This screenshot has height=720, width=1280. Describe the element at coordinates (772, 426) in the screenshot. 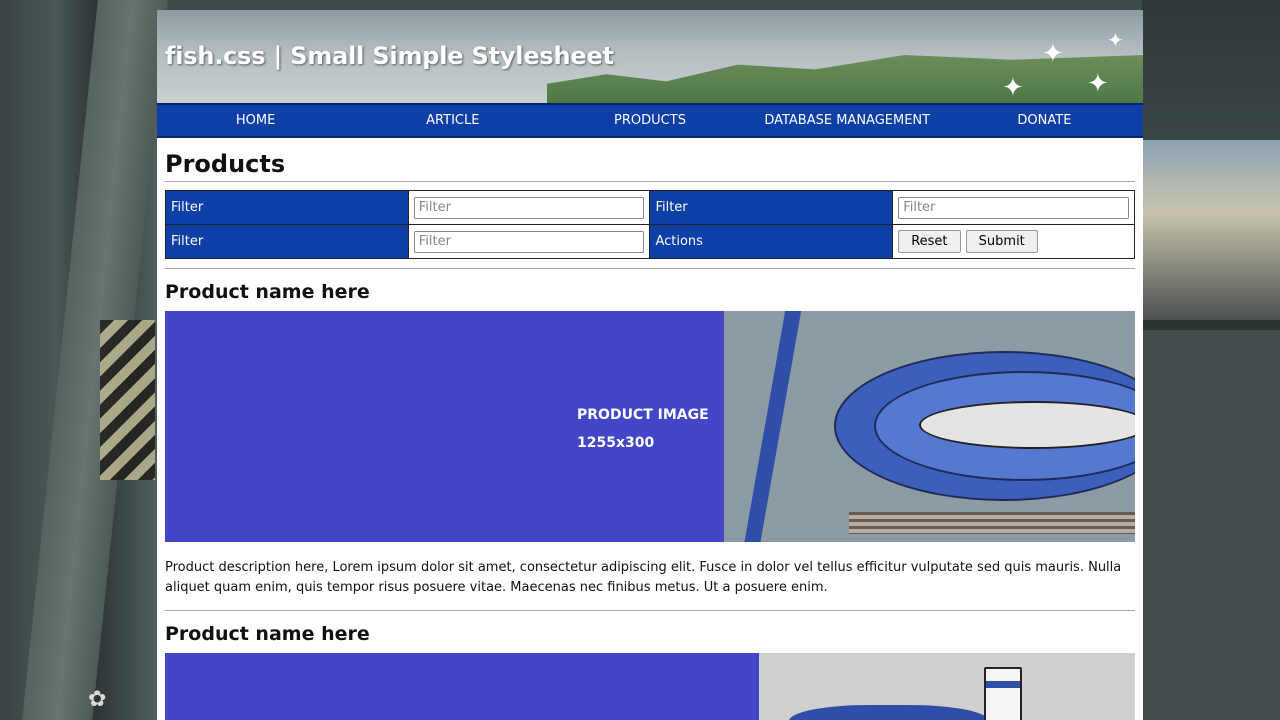

I see `photo-stick` at that location.